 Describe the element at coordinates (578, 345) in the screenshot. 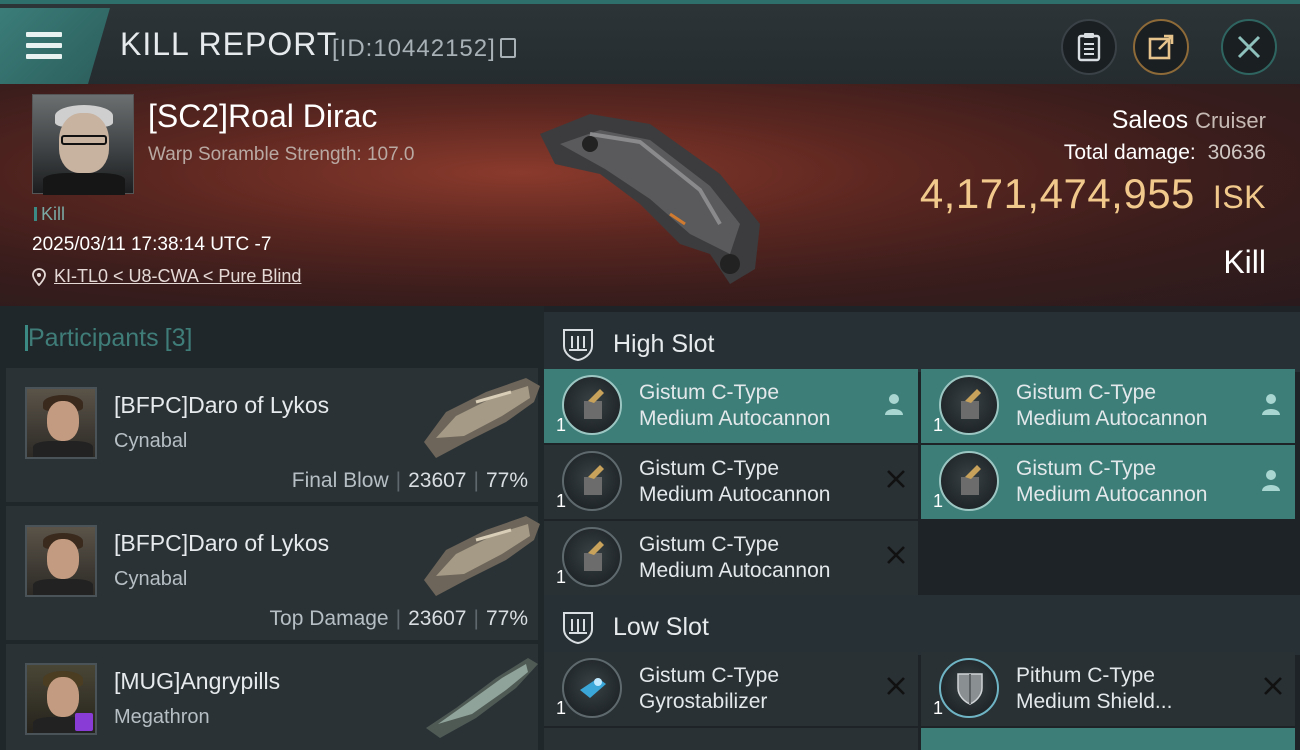

I see `high-slot-icon` at that location.